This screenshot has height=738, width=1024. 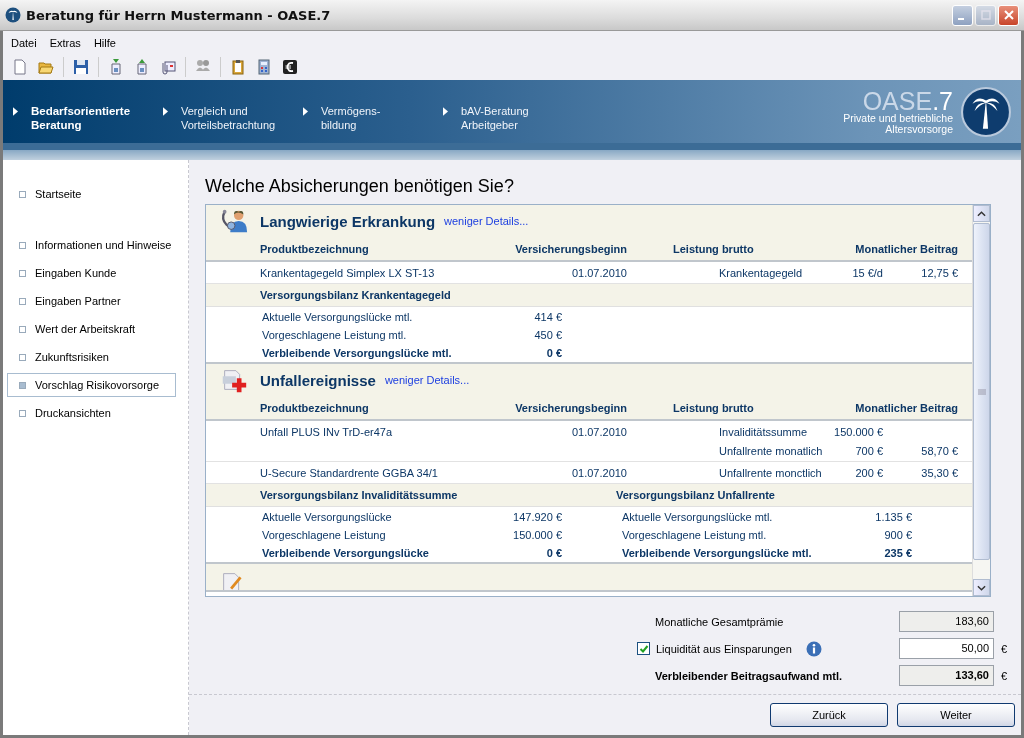 I want to click on close-button, so click(x=1008, y=15).